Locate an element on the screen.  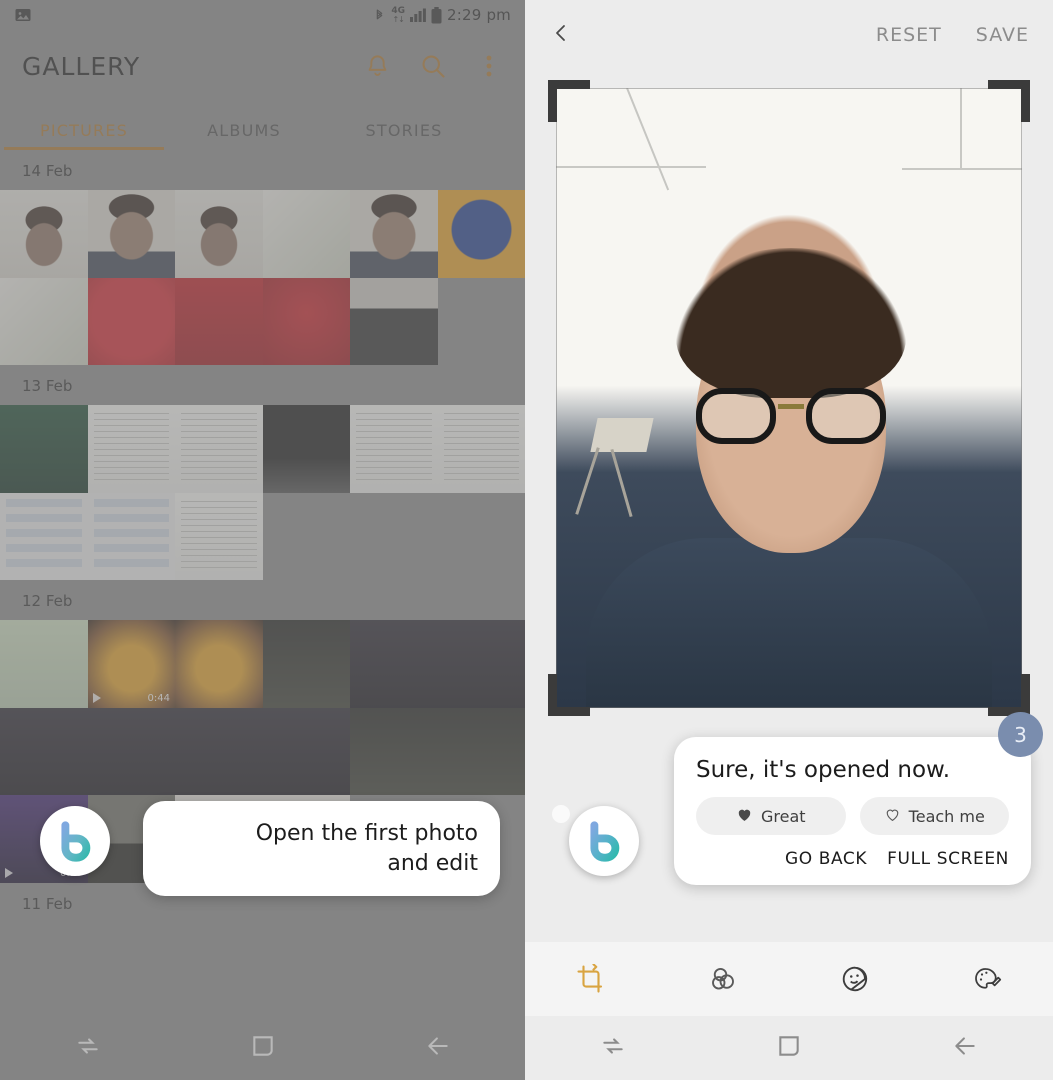
video-meta: 0:44 is located at coordinates (131, 698).